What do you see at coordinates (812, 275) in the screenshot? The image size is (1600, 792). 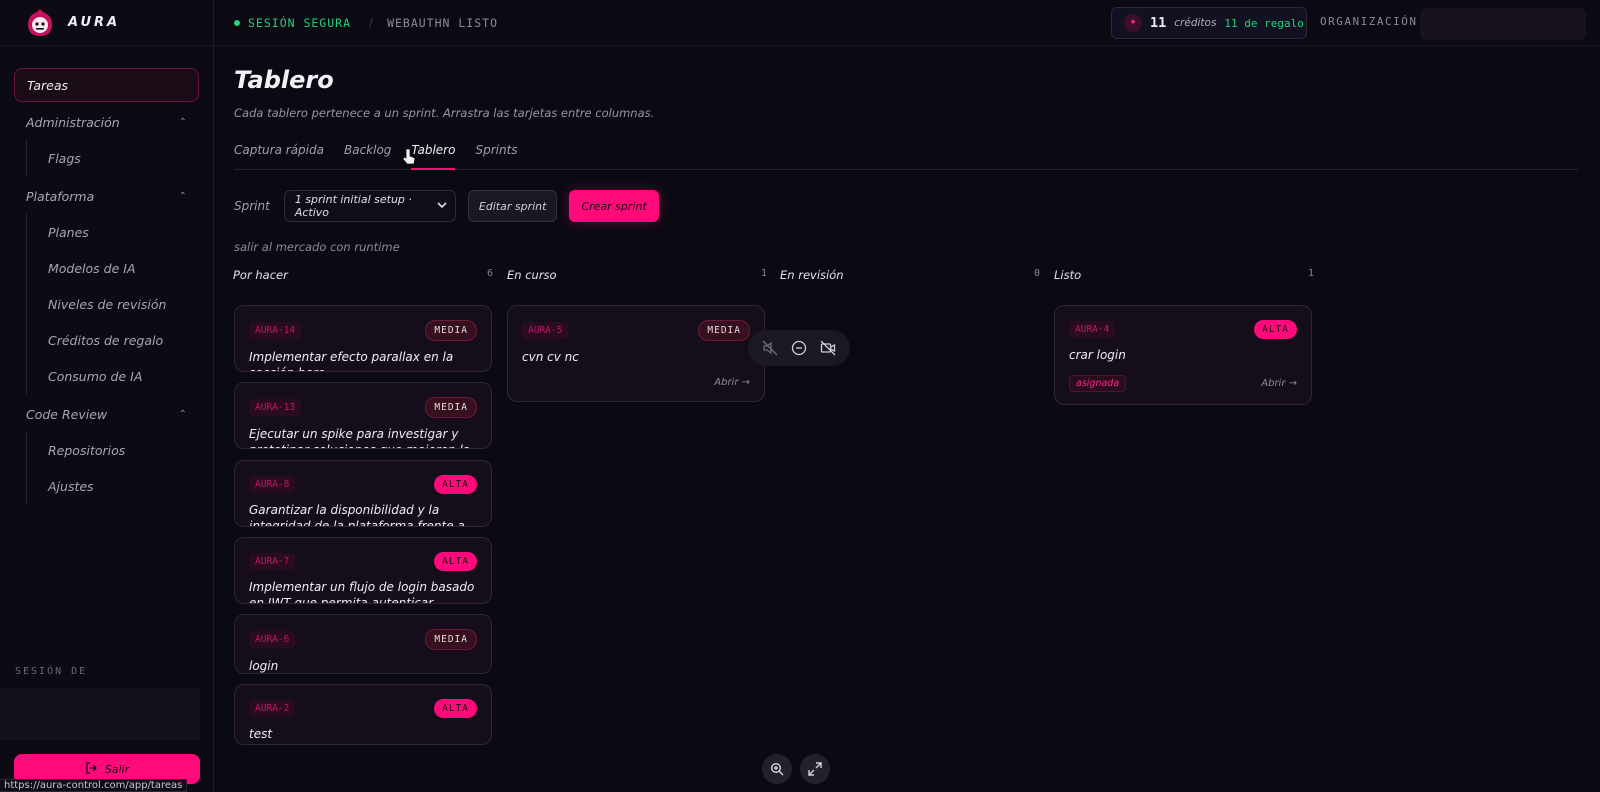 I see `column-title: En revisión` at bounding box center [812, 275].